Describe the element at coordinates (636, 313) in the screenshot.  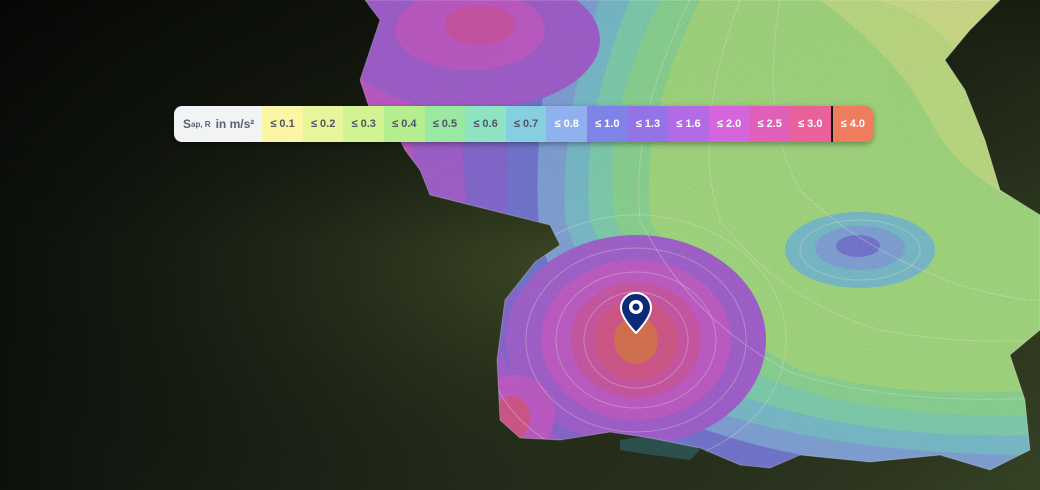
I see `location-pin-icon` at that location.